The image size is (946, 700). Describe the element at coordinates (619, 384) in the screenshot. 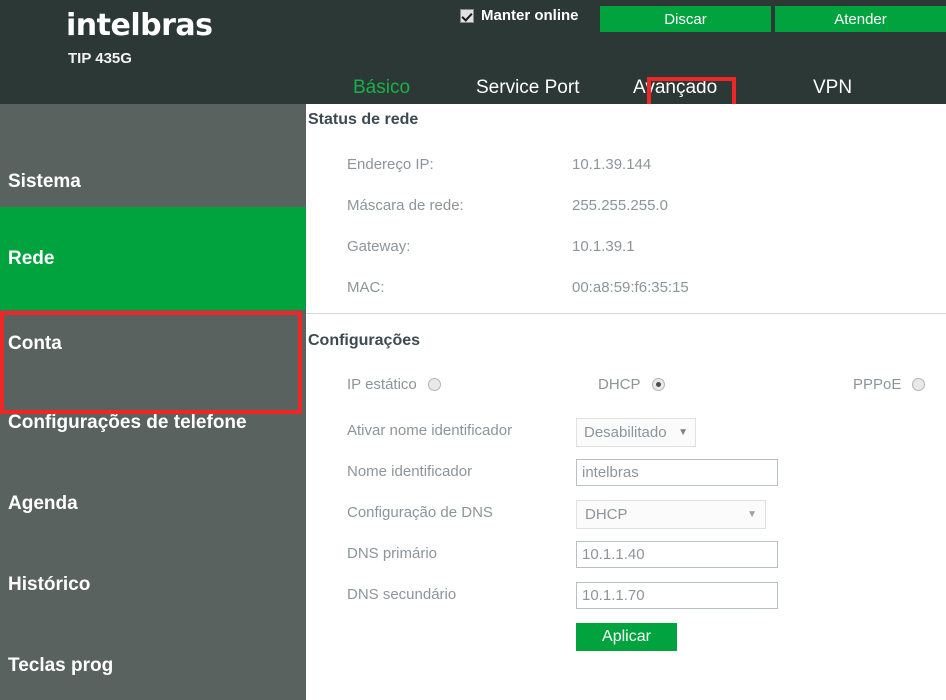

I see `radio-label: DHCP` at that location.